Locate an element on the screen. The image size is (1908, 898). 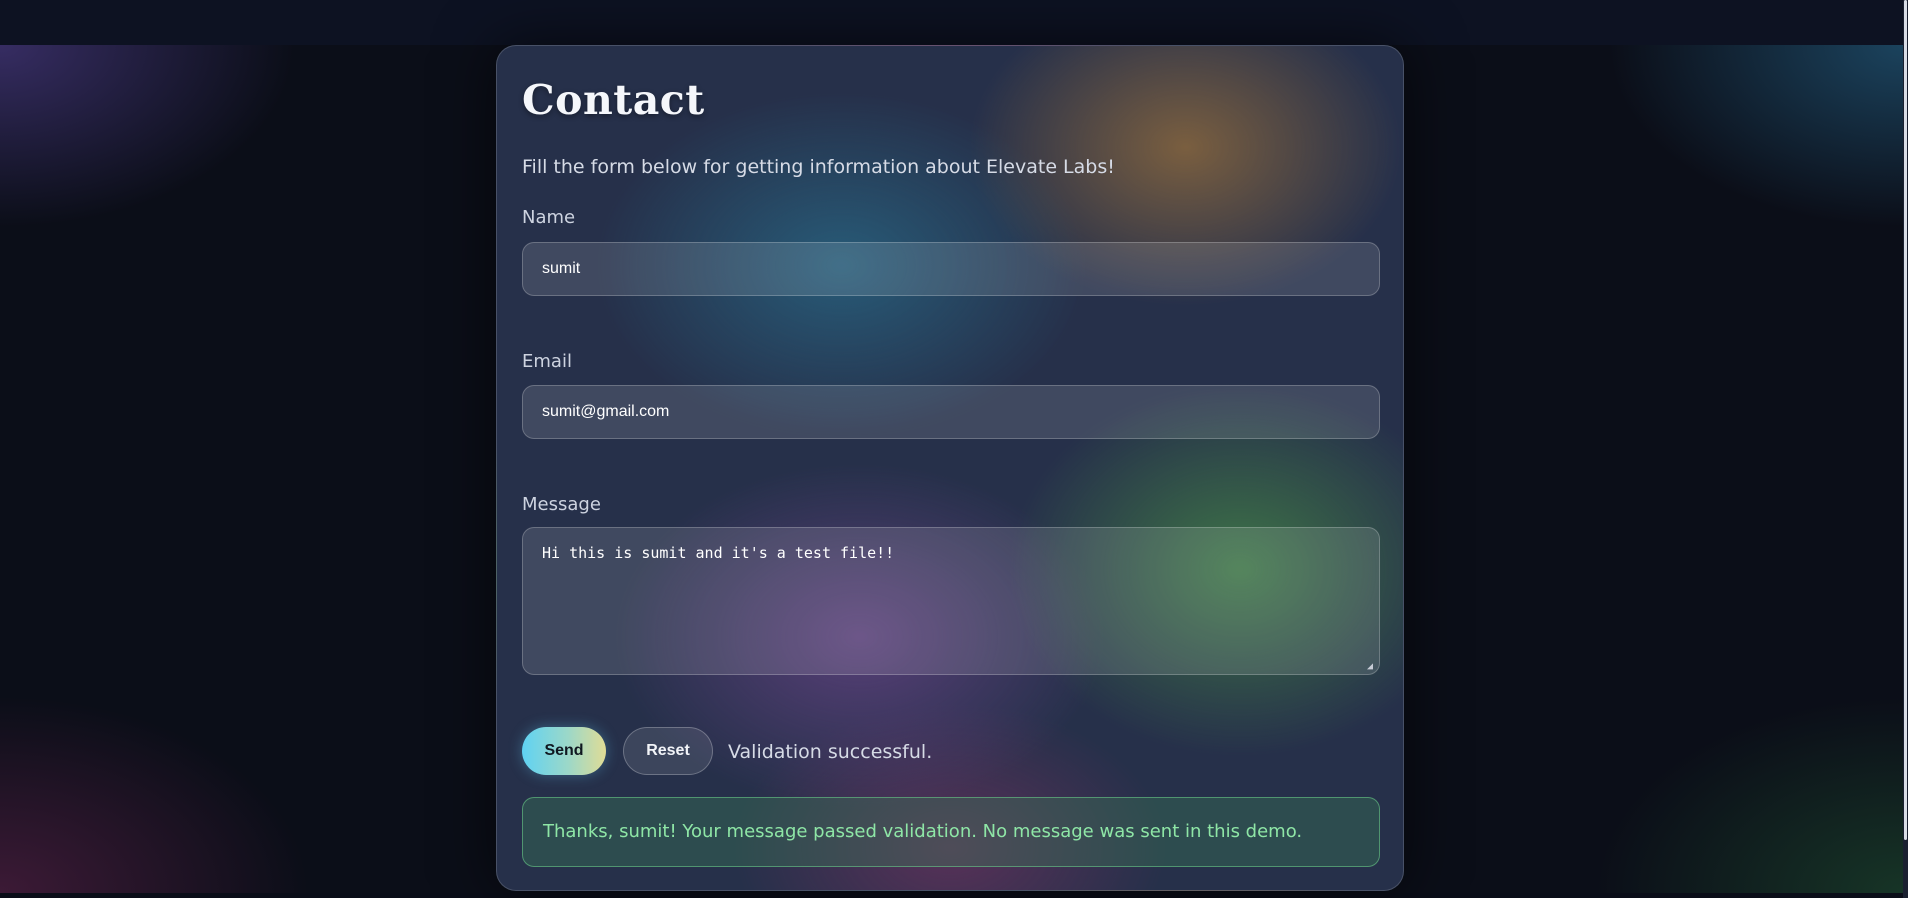
name-input-value: sumit is located at coordinates (561, 268).